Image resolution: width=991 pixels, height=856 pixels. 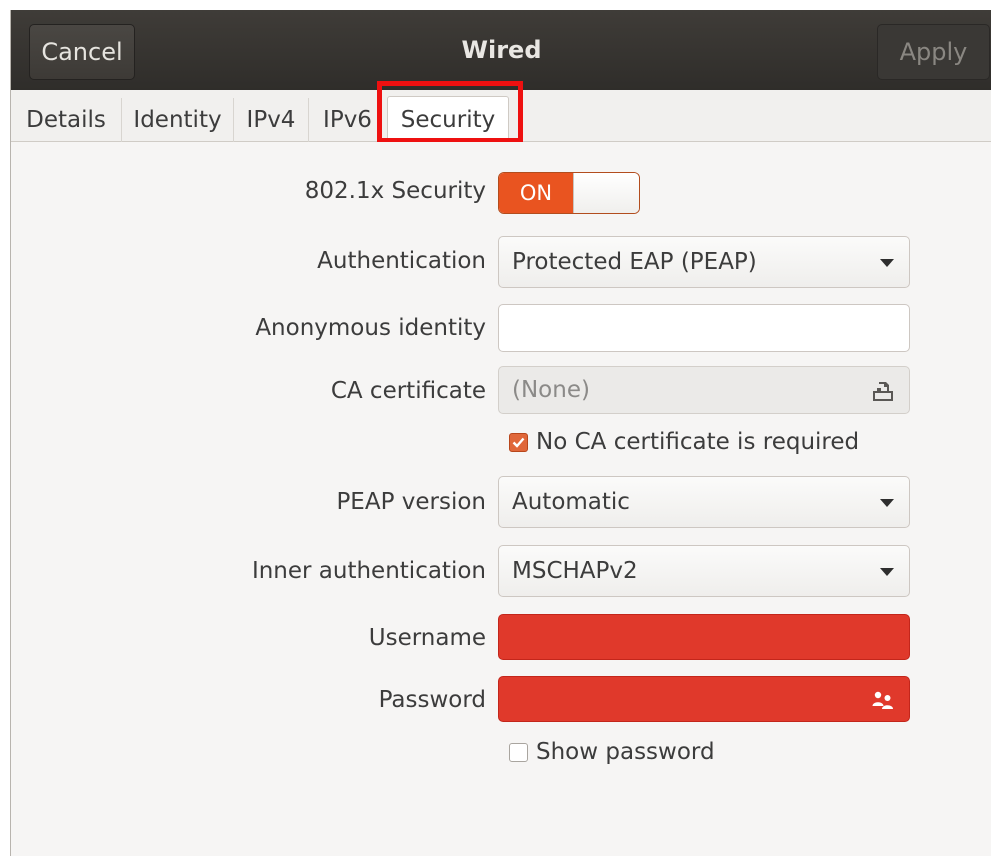 I want to click on toggle-knob, so click(x=606, y=193).